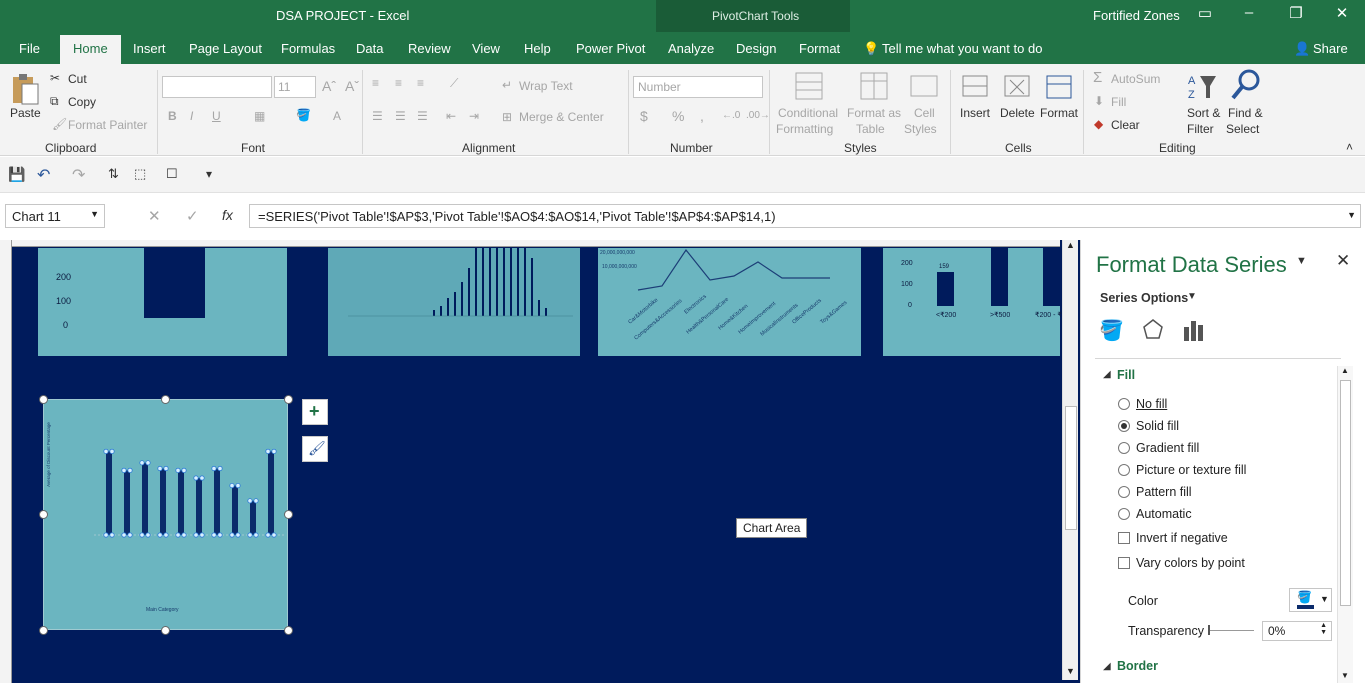 The width and height of the screenshot is (1365, 683). Describe the element at coordinates (315, 449) in the screenshot. I see `chart-styles-button: 🖌` at that location.